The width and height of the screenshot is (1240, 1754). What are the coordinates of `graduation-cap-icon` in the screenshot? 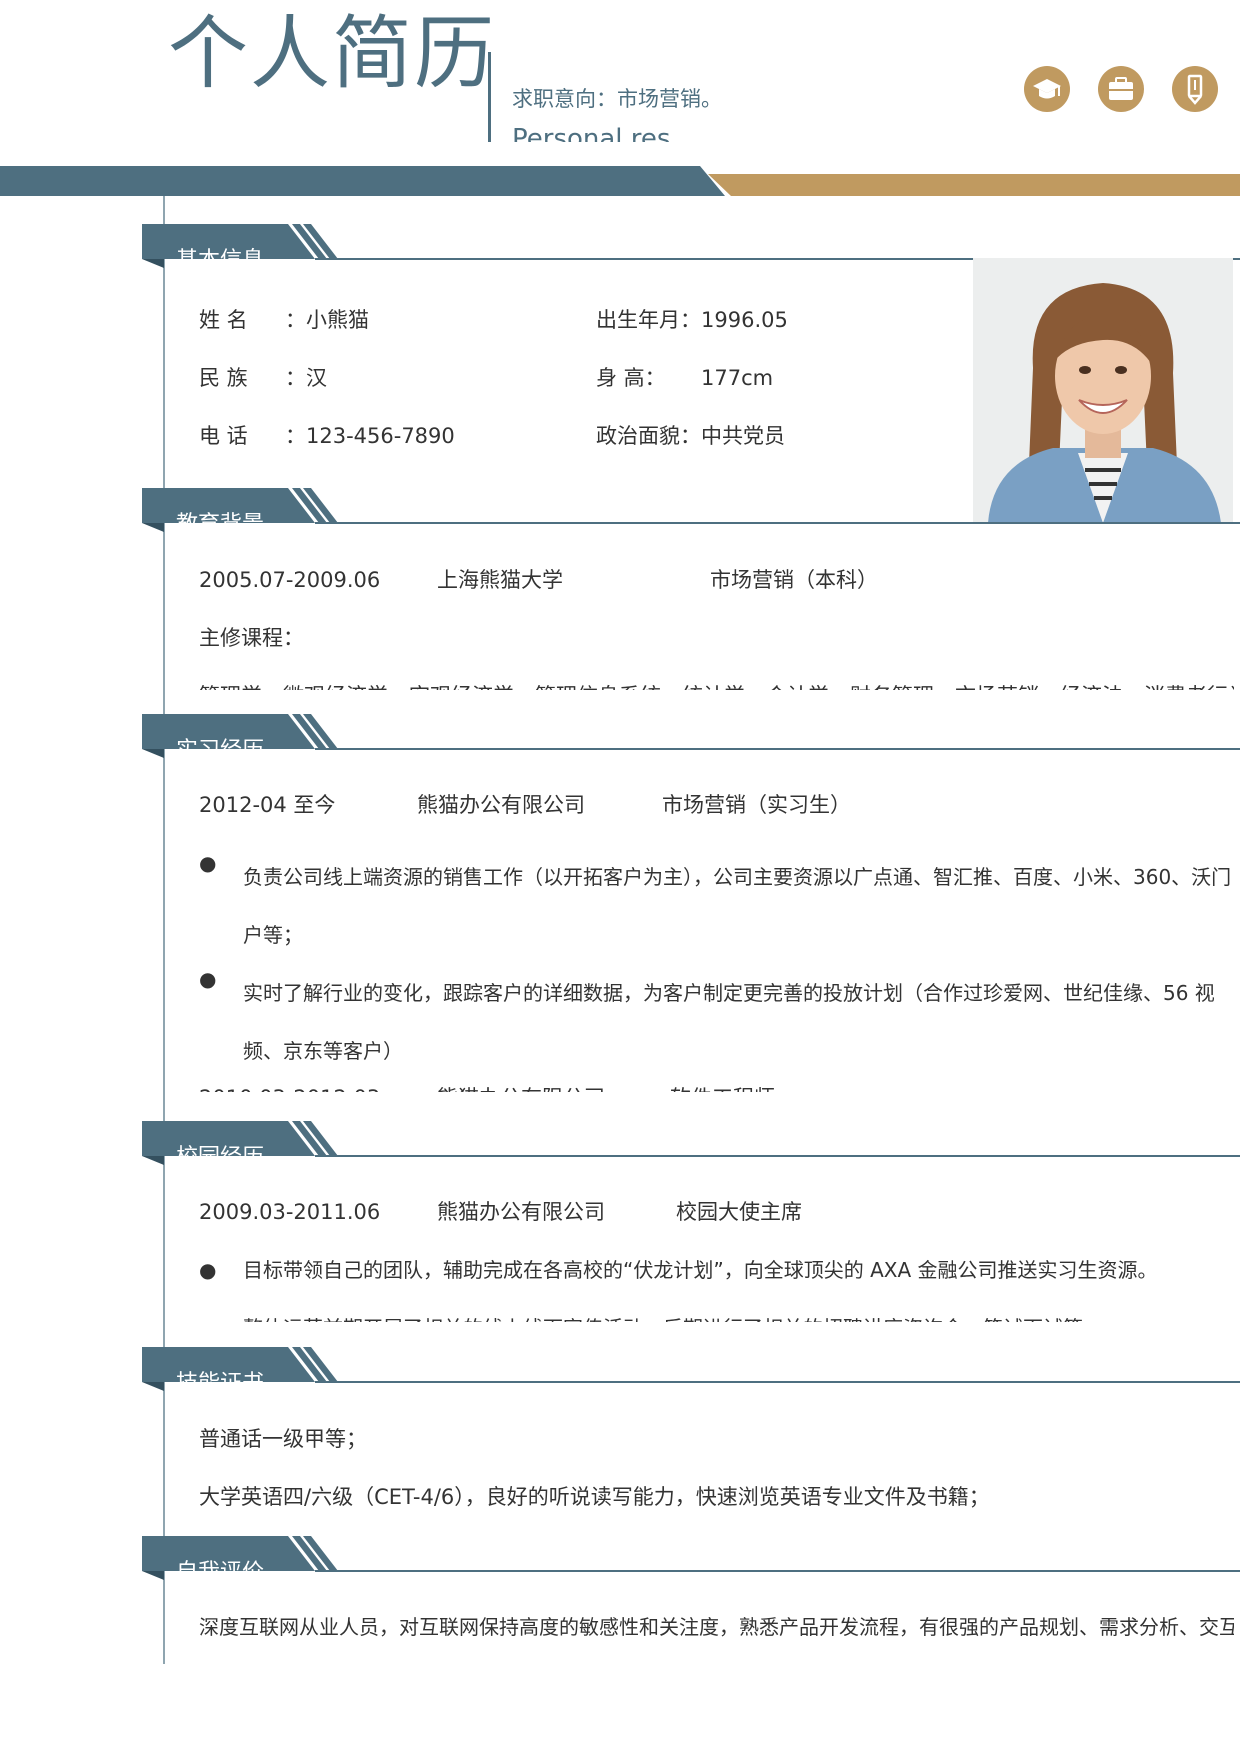 It's located at (1047, 89).